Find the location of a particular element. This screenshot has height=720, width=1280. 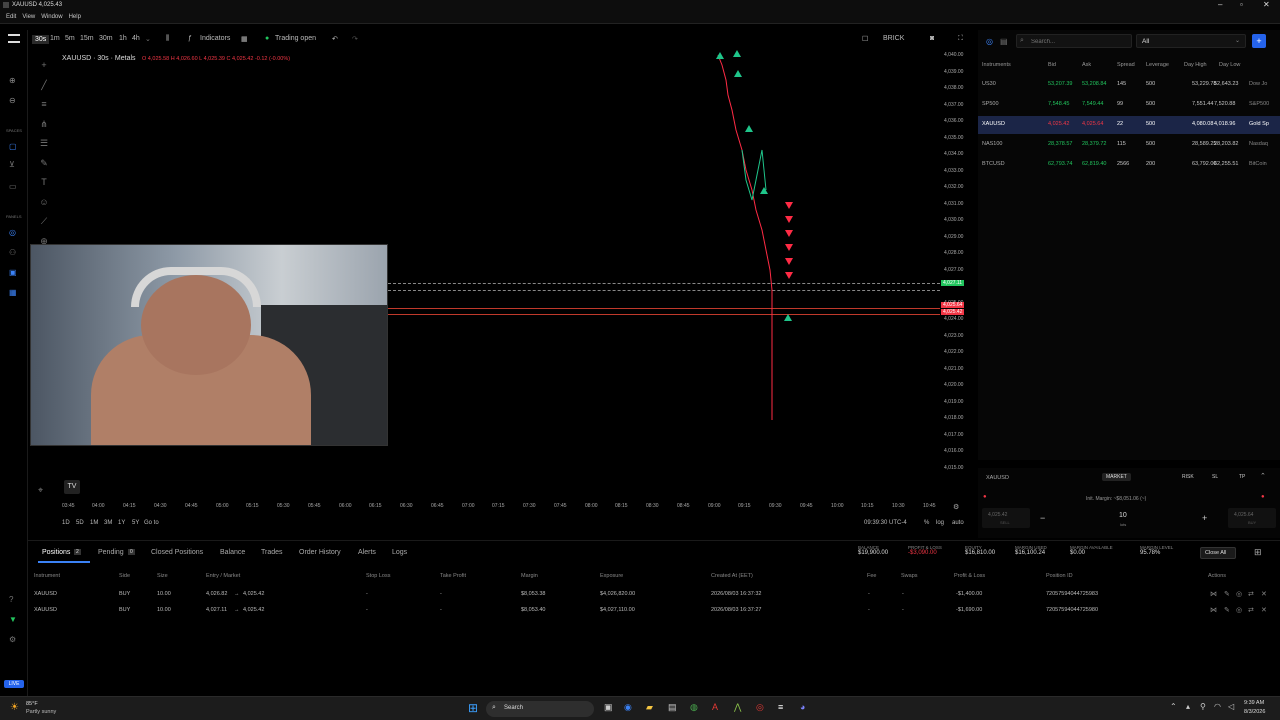

crypto-icon: ⚇ is located at coordinates (12, 252).